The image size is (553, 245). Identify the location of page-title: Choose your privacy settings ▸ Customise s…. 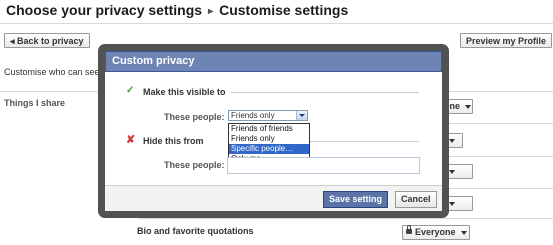
(177, 10).